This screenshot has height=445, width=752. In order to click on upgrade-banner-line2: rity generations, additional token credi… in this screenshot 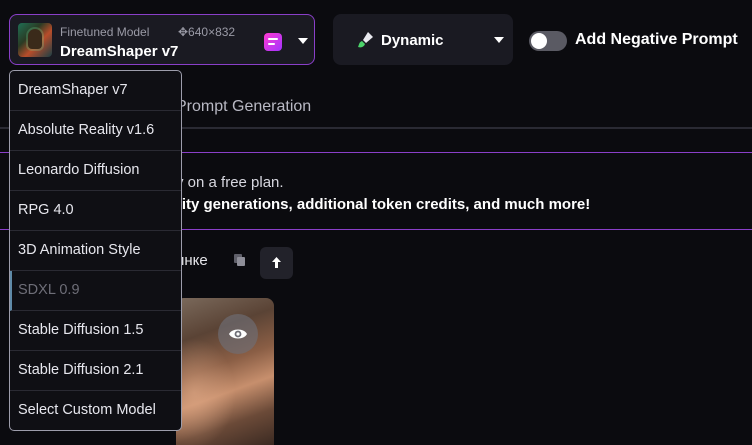, I will do `click(383, 204)`.